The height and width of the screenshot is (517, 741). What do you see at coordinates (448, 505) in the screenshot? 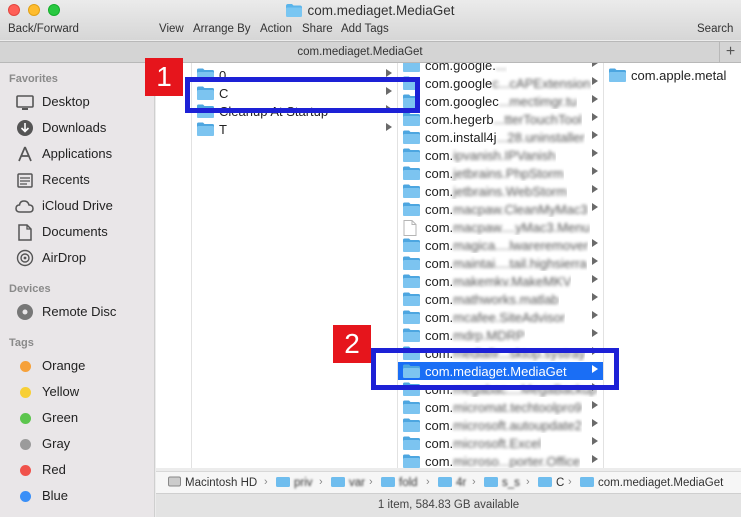
I see `status-bar: 1 item, 584.83 GB available` at bounding box center [448, 505].